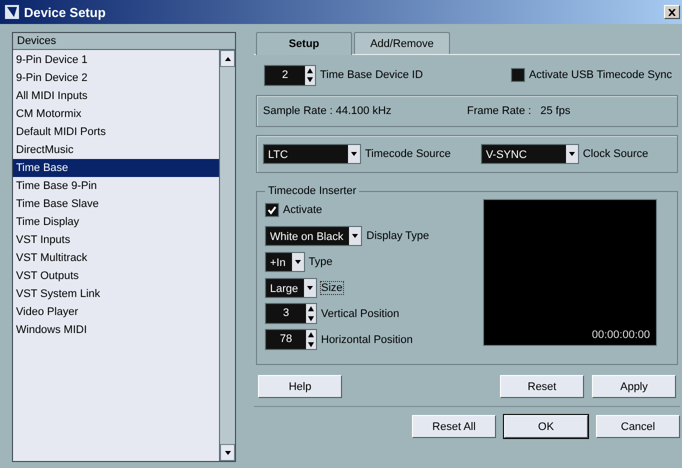  I want to click on field-label: Vertical Position, so click(360, 314).